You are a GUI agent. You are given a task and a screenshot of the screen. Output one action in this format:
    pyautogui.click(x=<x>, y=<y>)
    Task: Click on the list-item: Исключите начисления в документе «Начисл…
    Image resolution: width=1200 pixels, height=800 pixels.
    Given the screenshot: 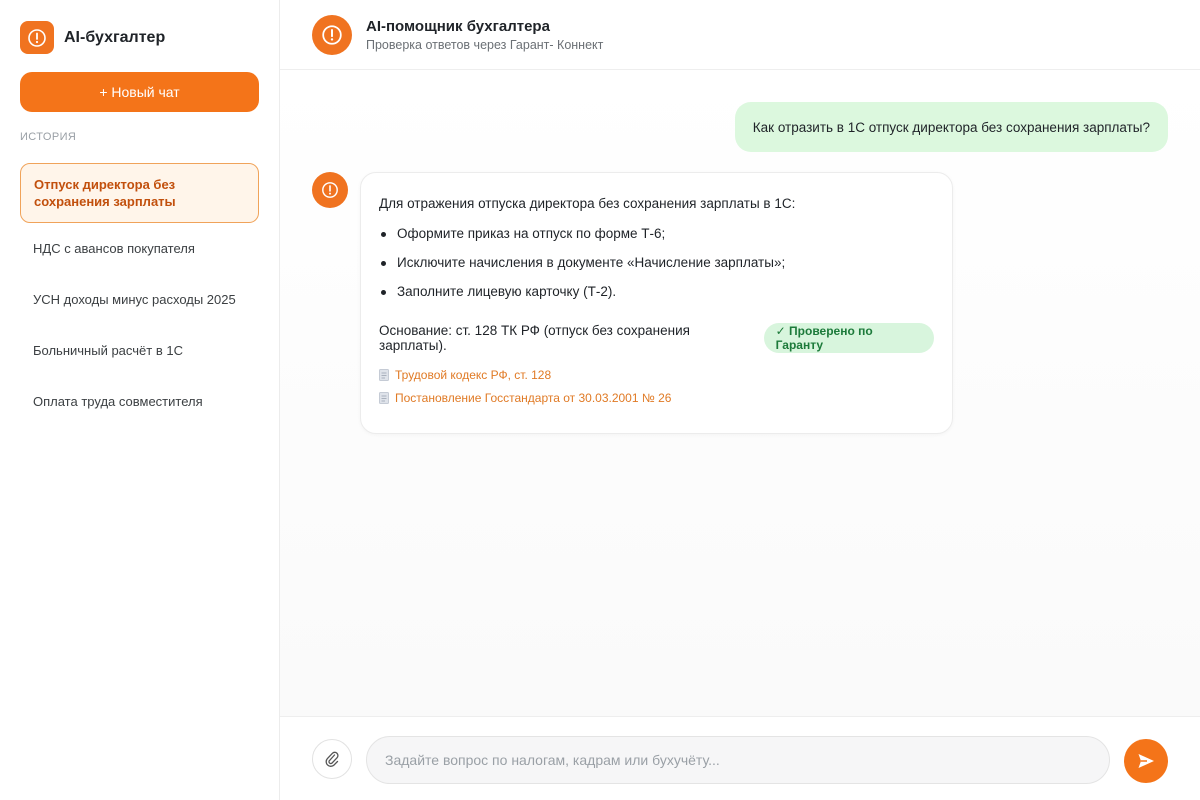 What is the action you would take?
    pyautogui.click(x=656, y=263)
    